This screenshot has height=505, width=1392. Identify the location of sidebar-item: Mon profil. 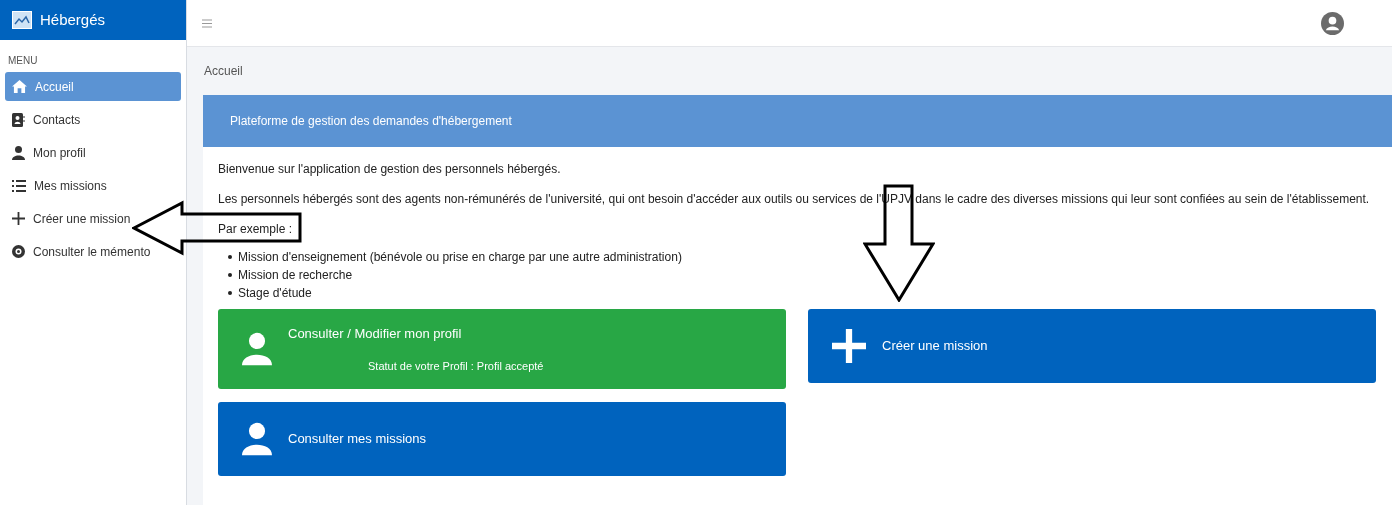
(93, 152).